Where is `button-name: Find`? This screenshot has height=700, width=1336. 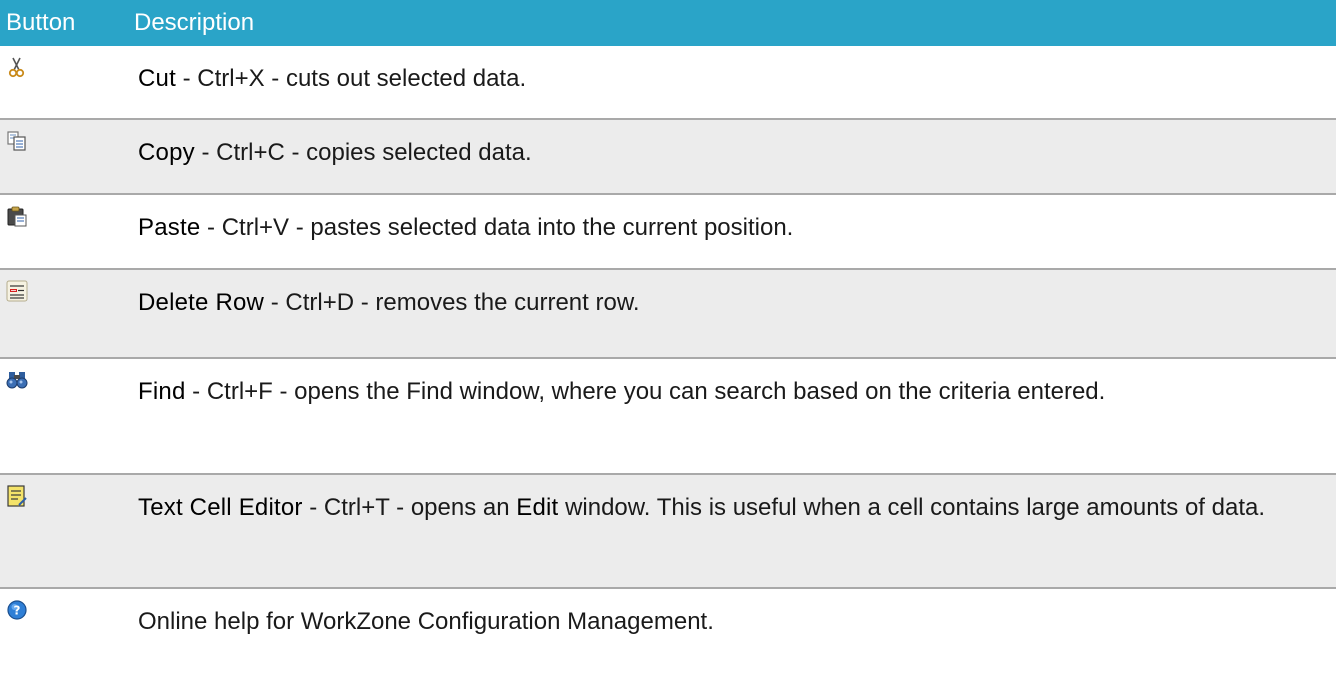
button-name: Find is located at coordinates (162, 391).